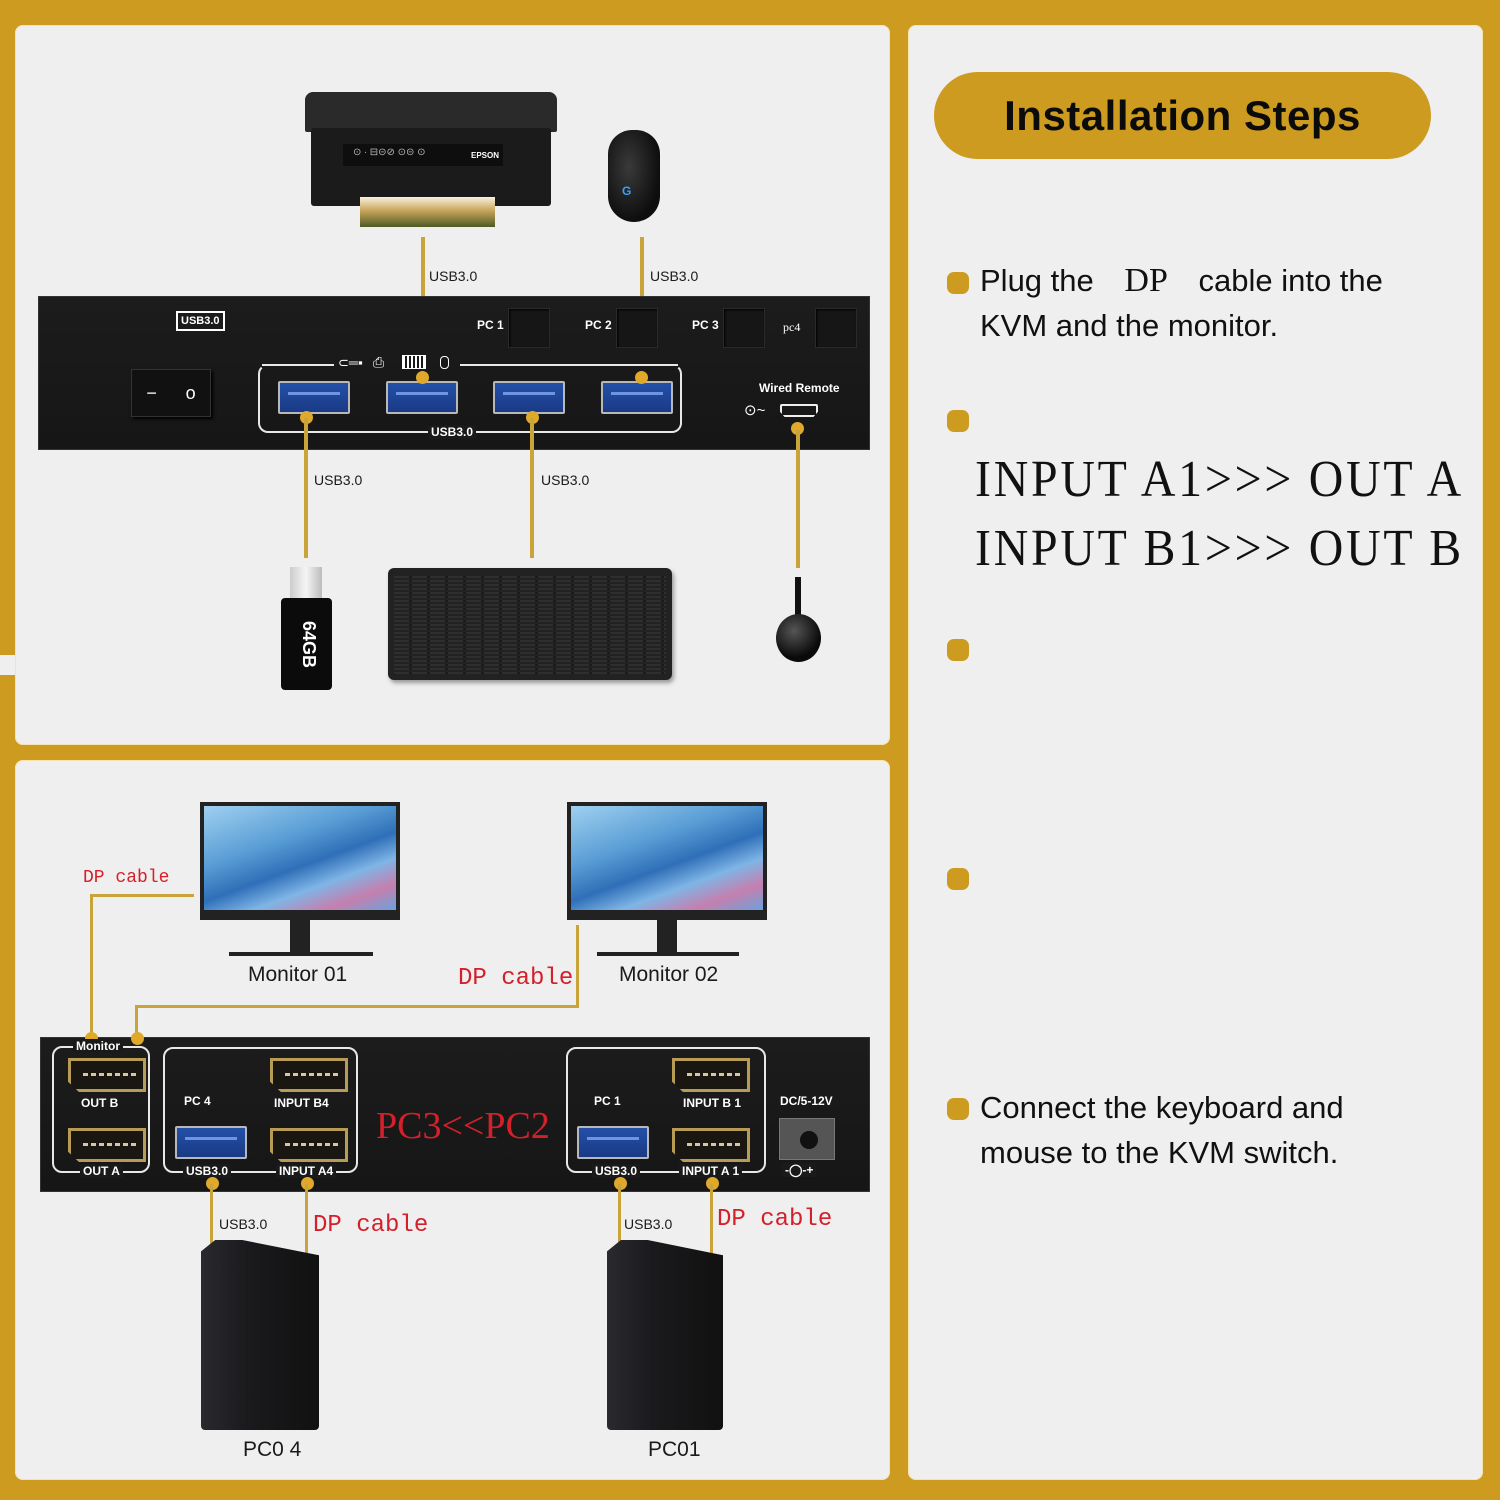  Describe the element at coordinates (309, 644) in the screenshot. I see `usb-drive-capacity: 64GB` at that location.